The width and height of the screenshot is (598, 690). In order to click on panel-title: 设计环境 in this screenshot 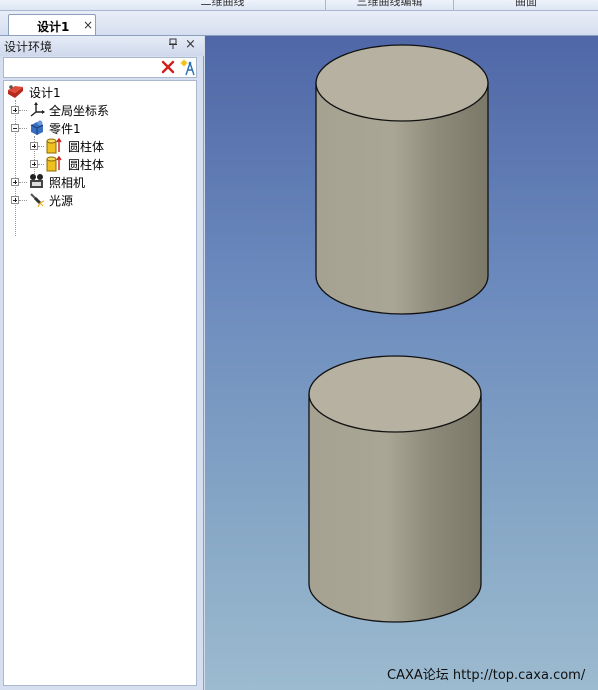, I will do `click(28, 47)`.